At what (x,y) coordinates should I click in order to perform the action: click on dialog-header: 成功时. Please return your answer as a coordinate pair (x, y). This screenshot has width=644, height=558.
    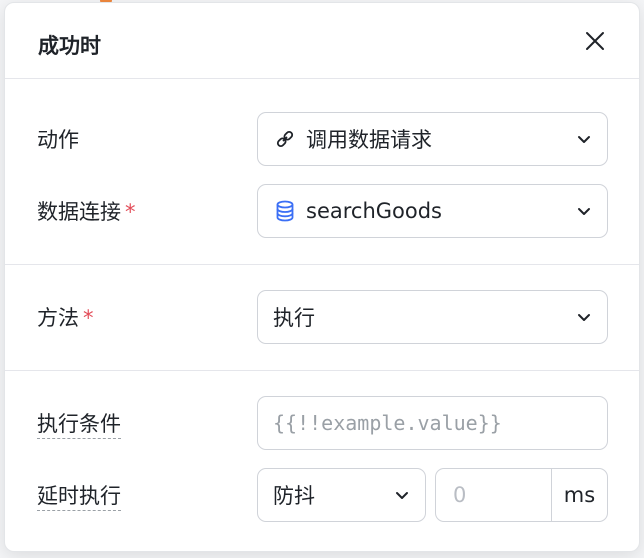
    Looking at the image, I should click on (322, 41).